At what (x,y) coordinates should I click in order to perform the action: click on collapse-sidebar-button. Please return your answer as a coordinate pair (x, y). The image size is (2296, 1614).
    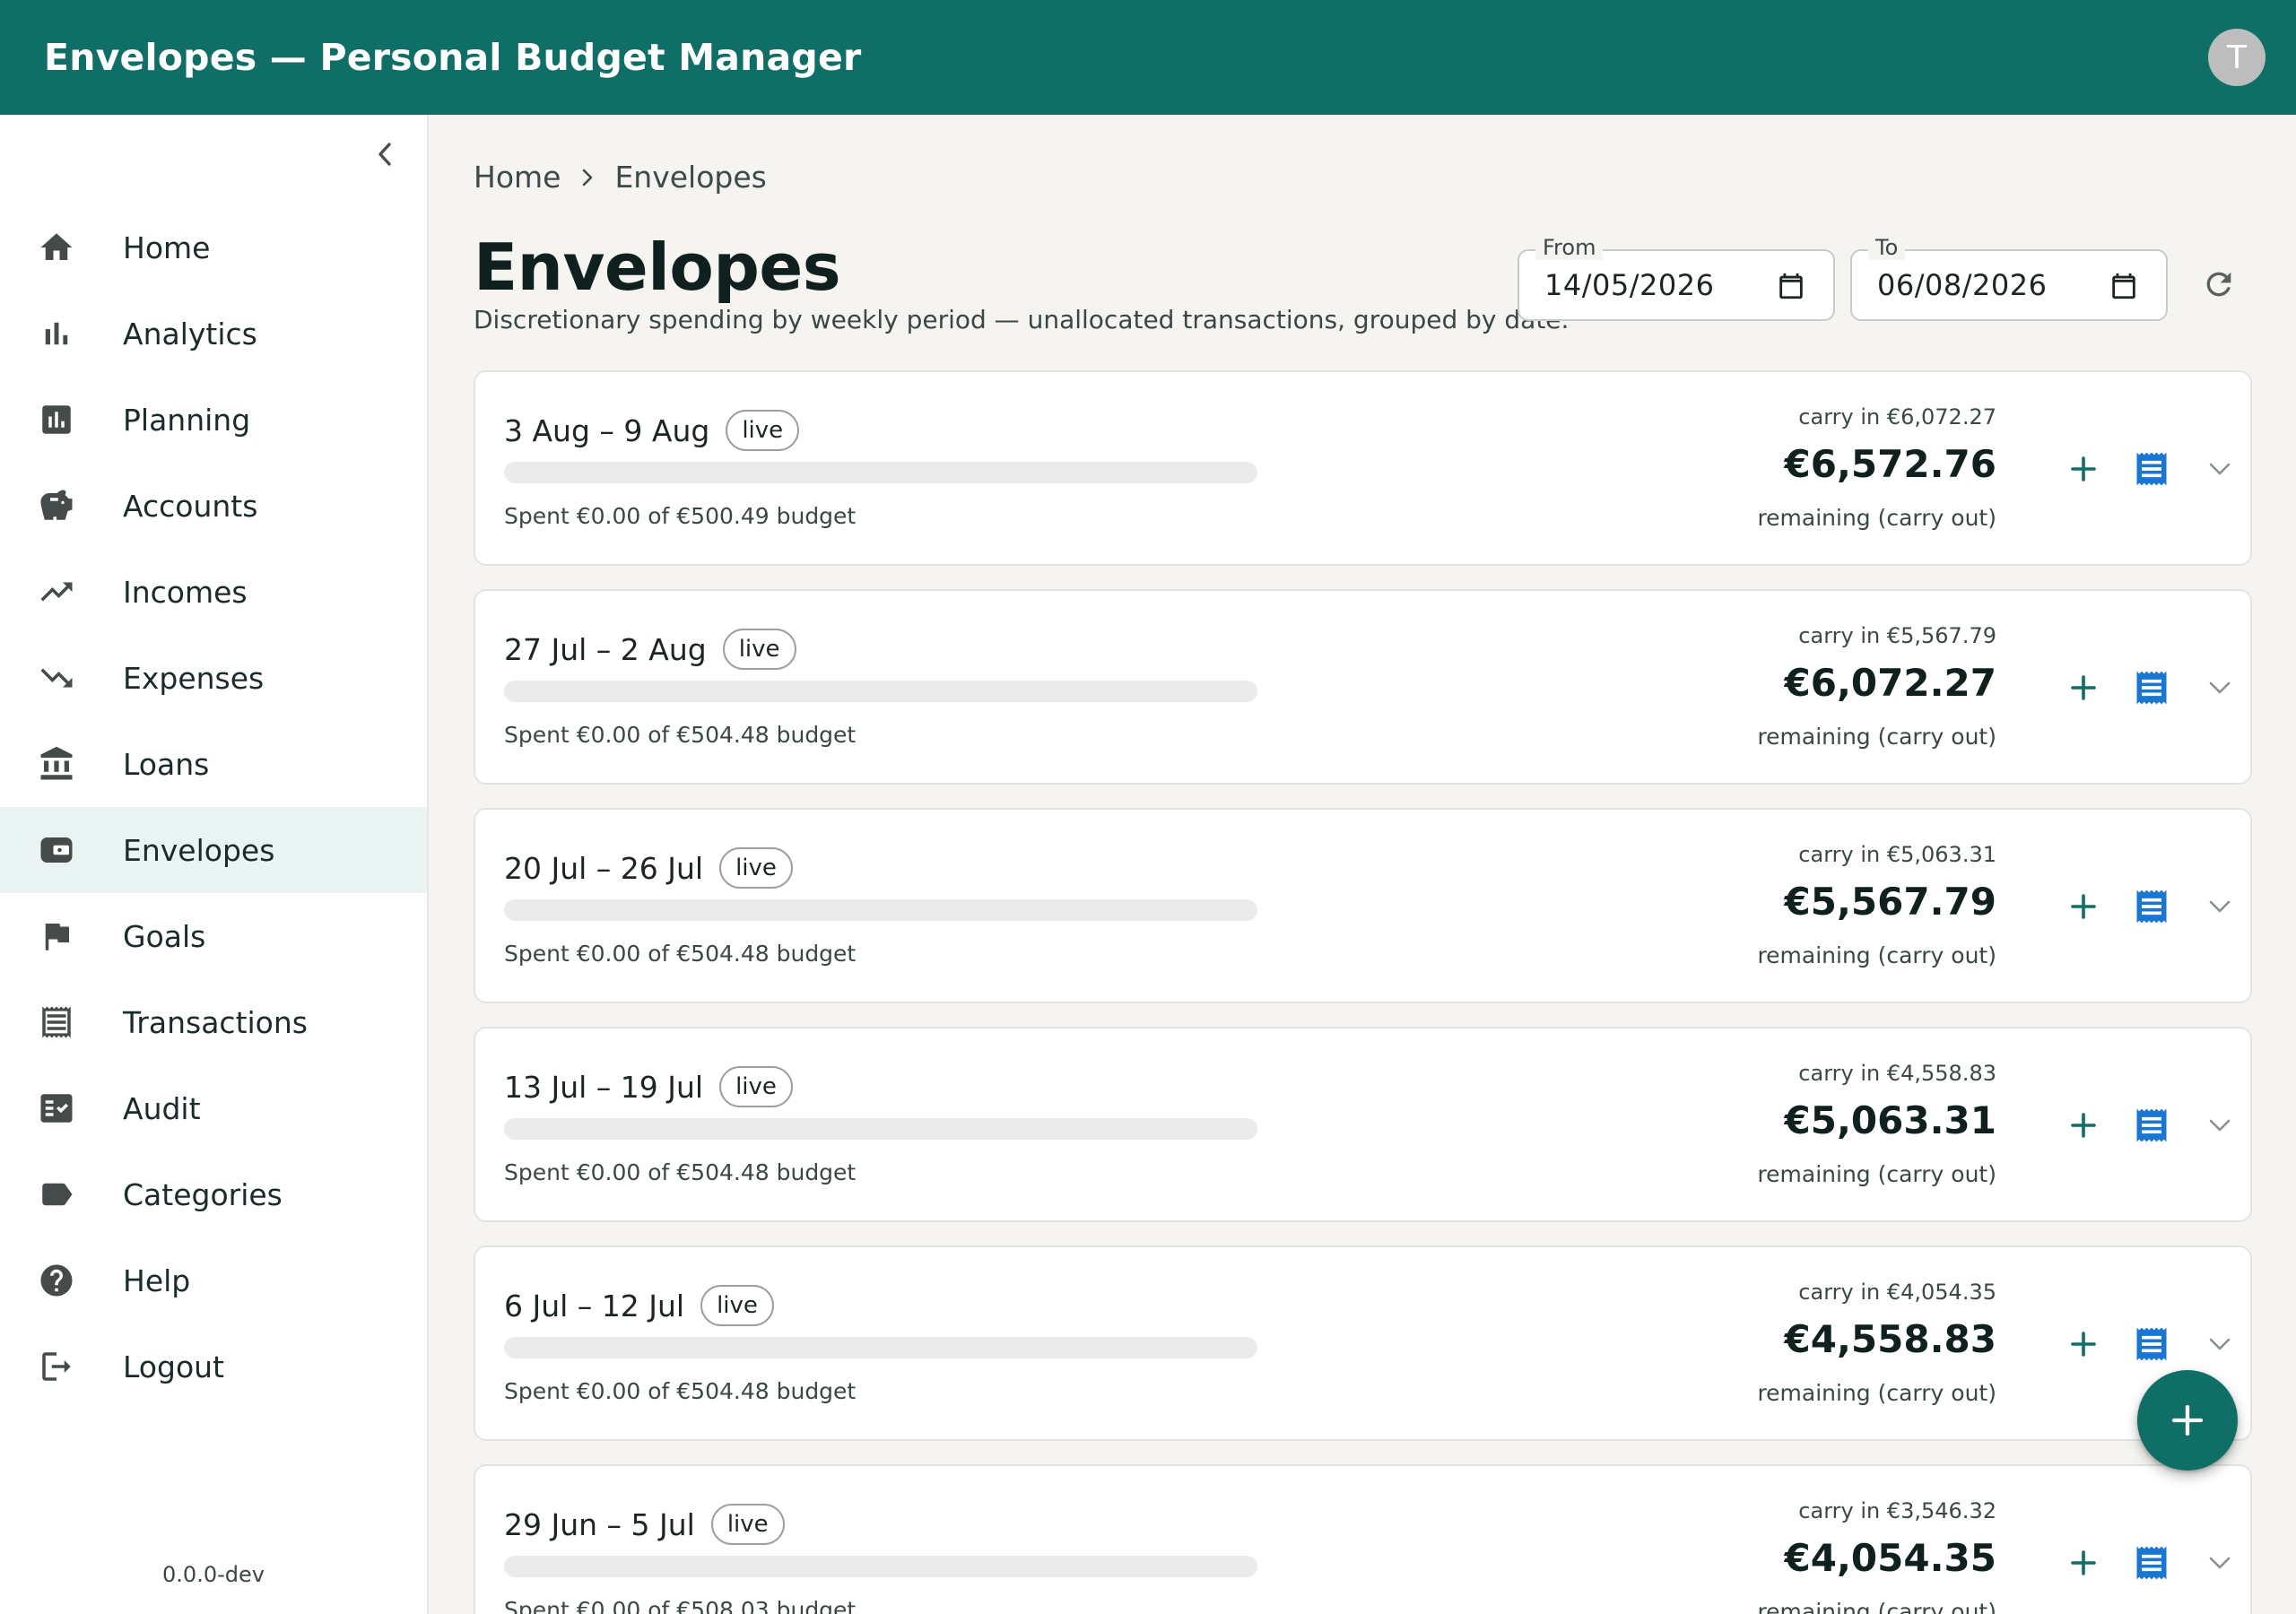
    Looking at the image, I should click on (384, 154).